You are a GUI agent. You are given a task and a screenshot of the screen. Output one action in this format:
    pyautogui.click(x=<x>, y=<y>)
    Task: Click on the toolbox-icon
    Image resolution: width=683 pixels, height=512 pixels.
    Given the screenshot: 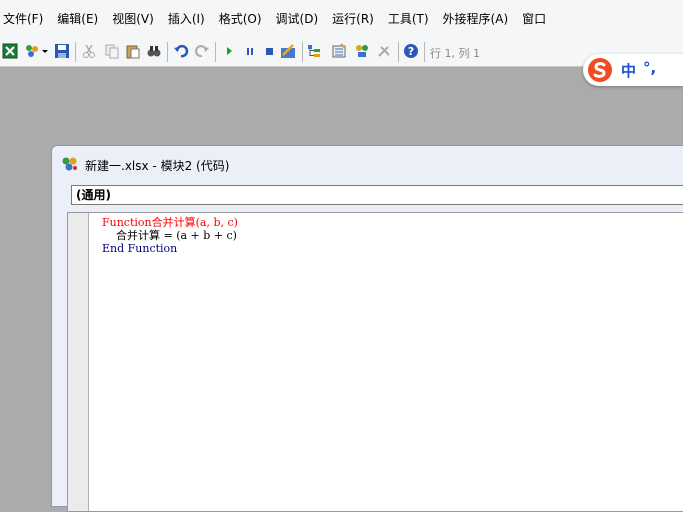 What is the action you would take?
    pyautogui.click(x=384, y=51)
    